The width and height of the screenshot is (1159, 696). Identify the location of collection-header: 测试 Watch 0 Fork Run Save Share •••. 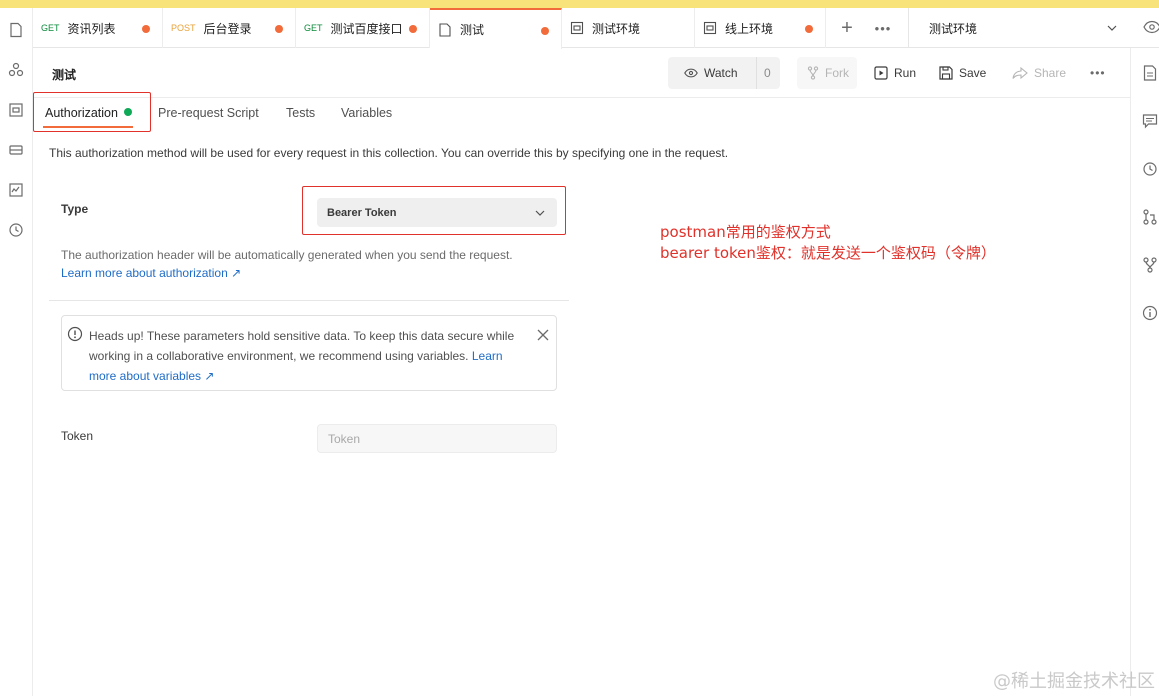
(581, 73).